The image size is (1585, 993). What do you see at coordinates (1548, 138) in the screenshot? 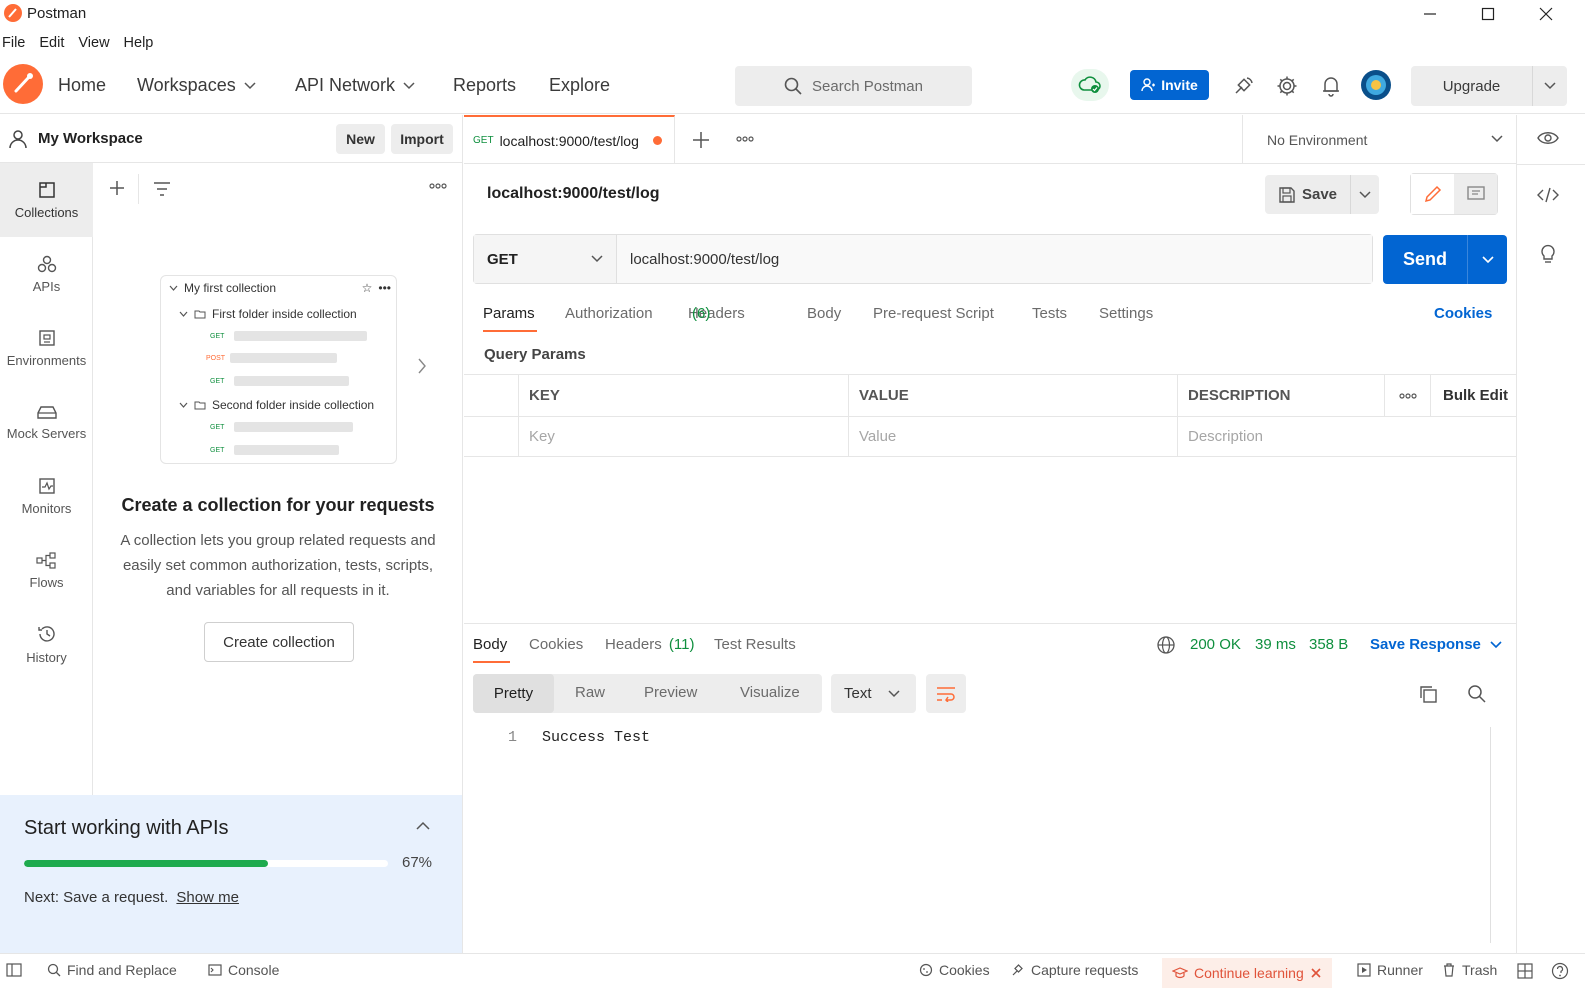
I see `eye-icon` at bounding box center [1548, 138].